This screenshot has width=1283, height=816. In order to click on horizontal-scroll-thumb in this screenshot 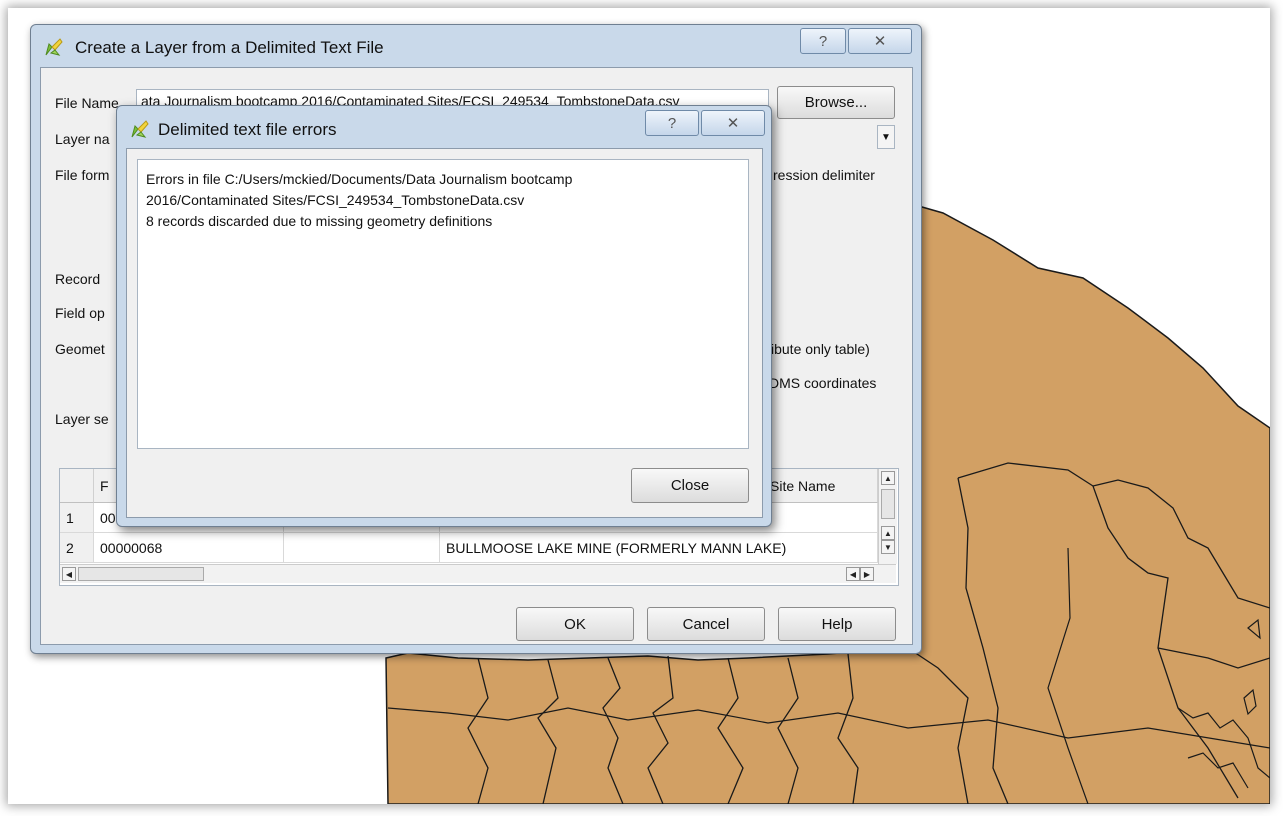, I will do `click(141, 574)`.